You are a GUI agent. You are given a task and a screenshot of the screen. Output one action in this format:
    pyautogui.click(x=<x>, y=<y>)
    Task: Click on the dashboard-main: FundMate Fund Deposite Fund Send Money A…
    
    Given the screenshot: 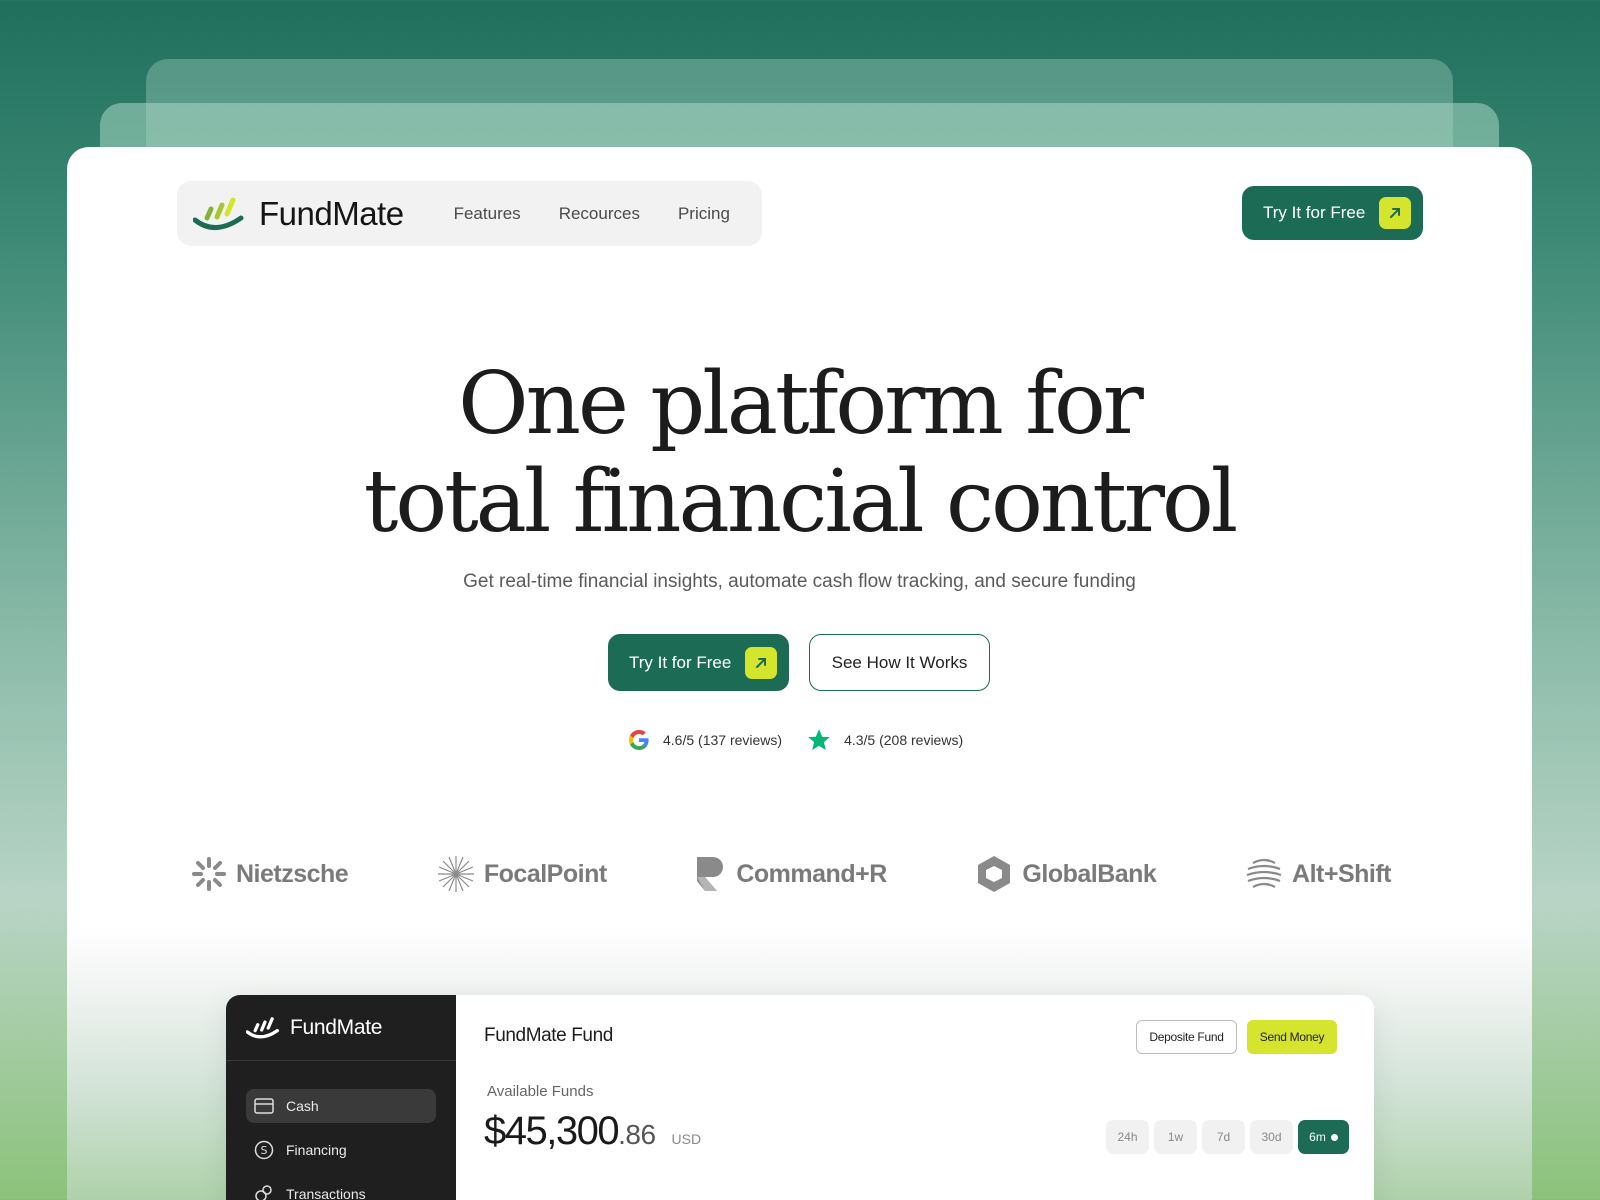 What is the action you would take?
    pyautogui.click(x=915, y=1097)
    